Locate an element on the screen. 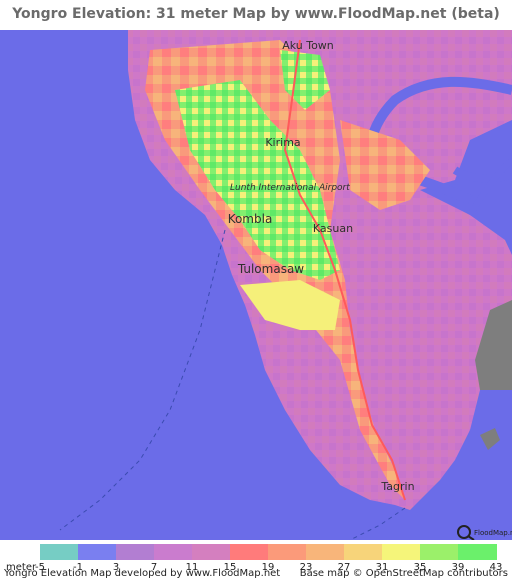 The image size is (512, 582). legend-swatches is located at coordinates (268, 552).